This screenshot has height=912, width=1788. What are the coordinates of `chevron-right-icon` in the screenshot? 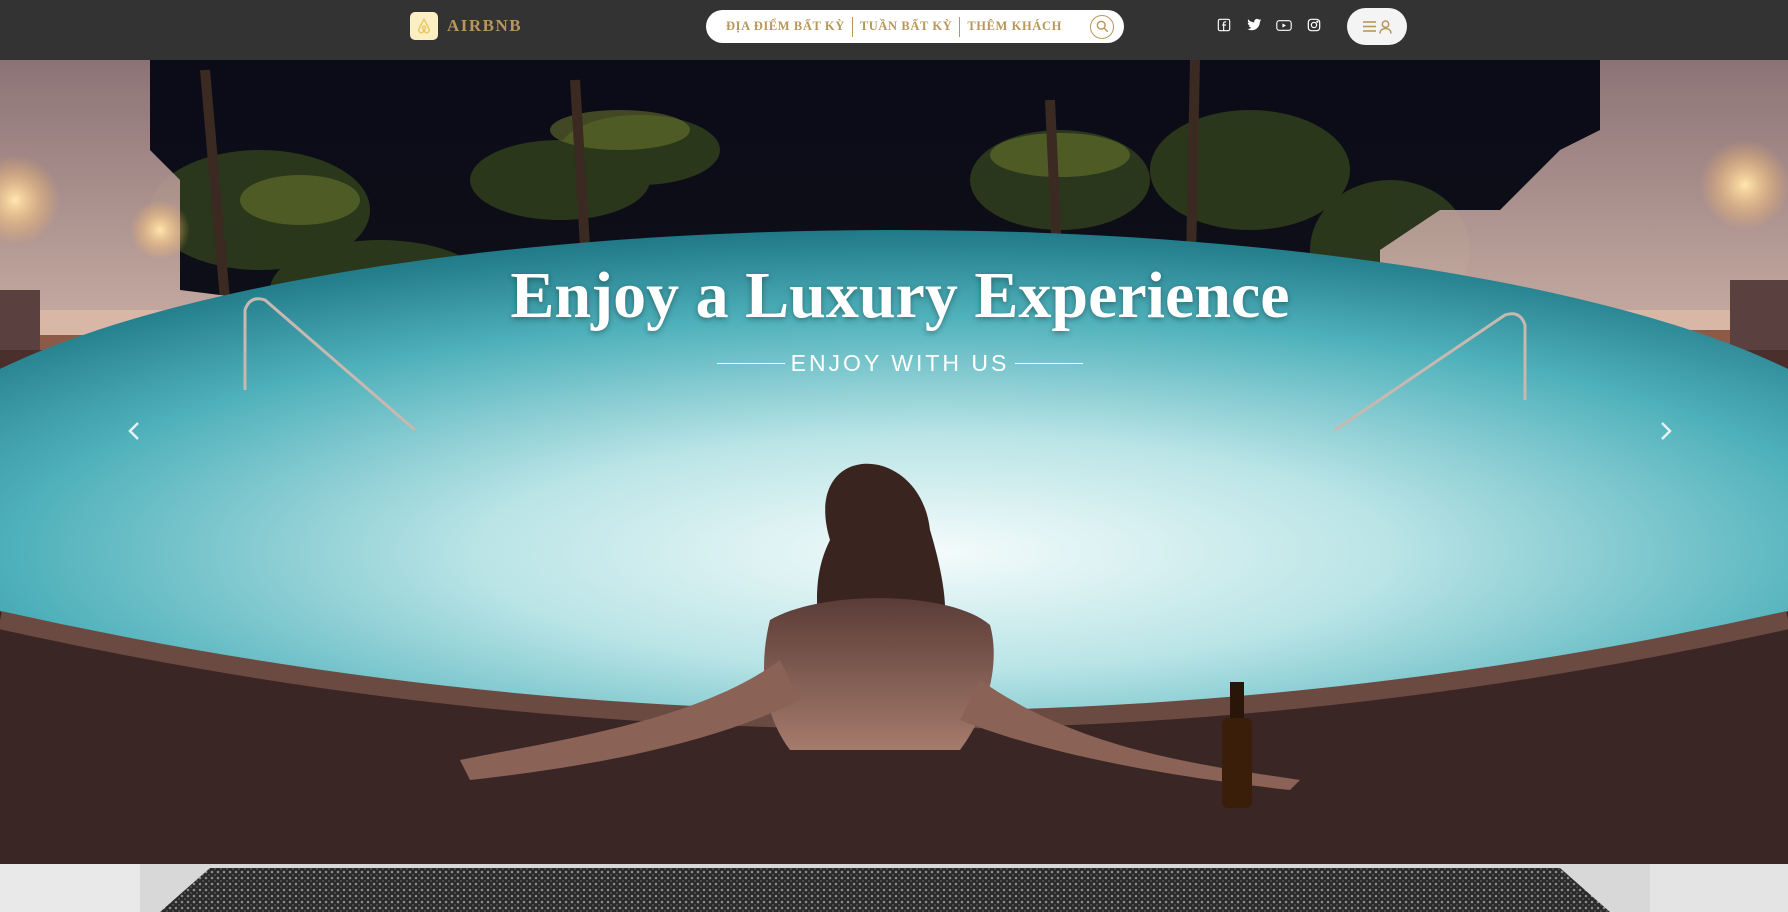 It's located at (1666, 431).